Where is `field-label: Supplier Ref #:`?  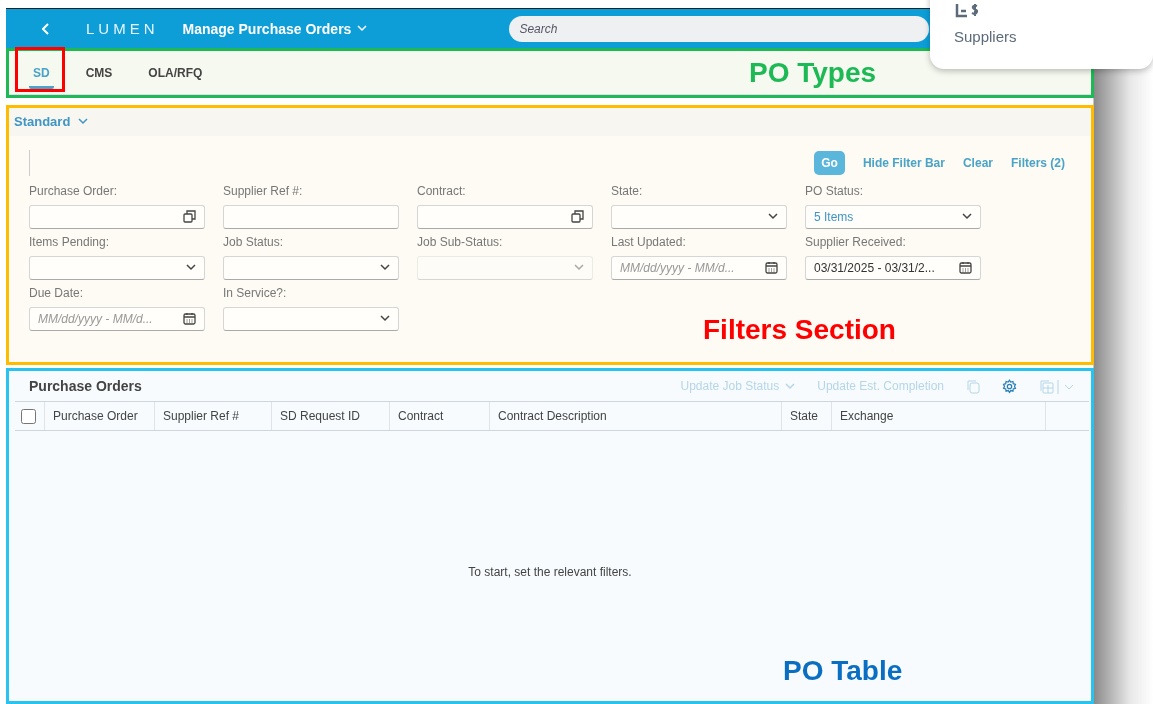
field-label: Supplier Ref #: is located at coordinates (263, 190).